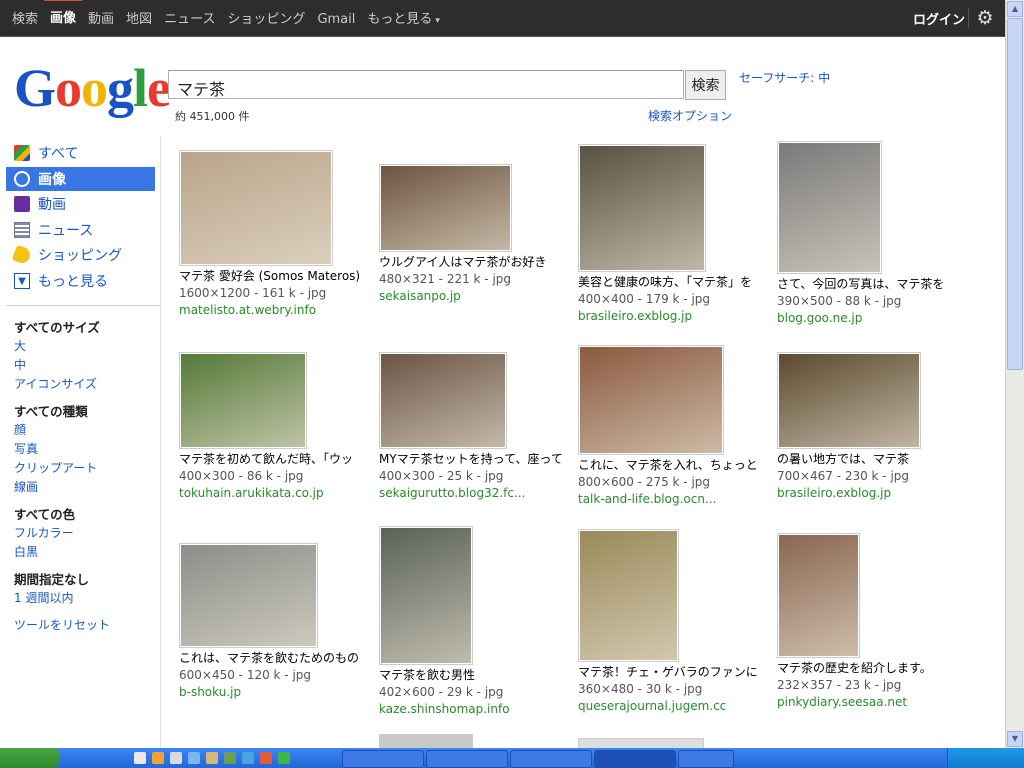 This screenshot has width=1024, height=768. I want to click on login-link: ログイン, so click(939, 18).